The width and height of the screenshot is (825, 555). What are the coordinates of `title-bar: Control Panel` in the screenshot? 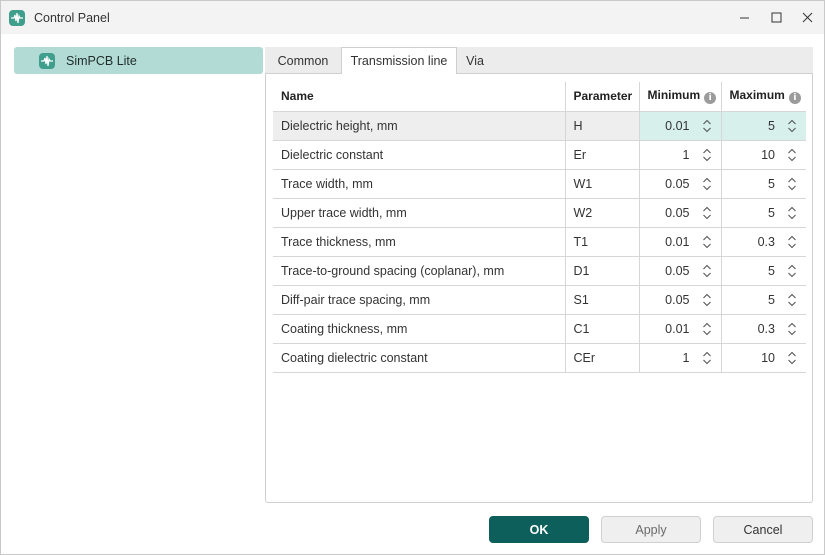 It's located at (412, 17).